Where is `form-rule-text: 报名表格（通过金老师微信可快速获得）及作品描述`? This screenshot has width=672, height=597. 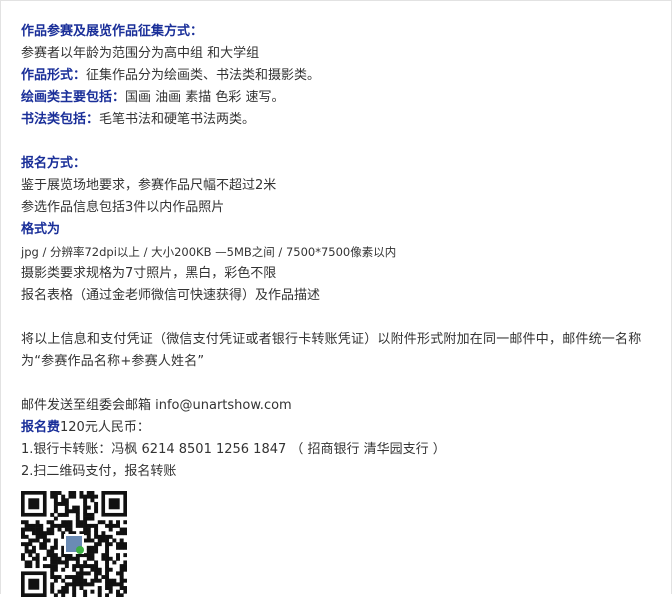
form-rule-text: 报名表格（通过金老师微信可快速获得）及作品描述 is located at coordinates (171, 295).